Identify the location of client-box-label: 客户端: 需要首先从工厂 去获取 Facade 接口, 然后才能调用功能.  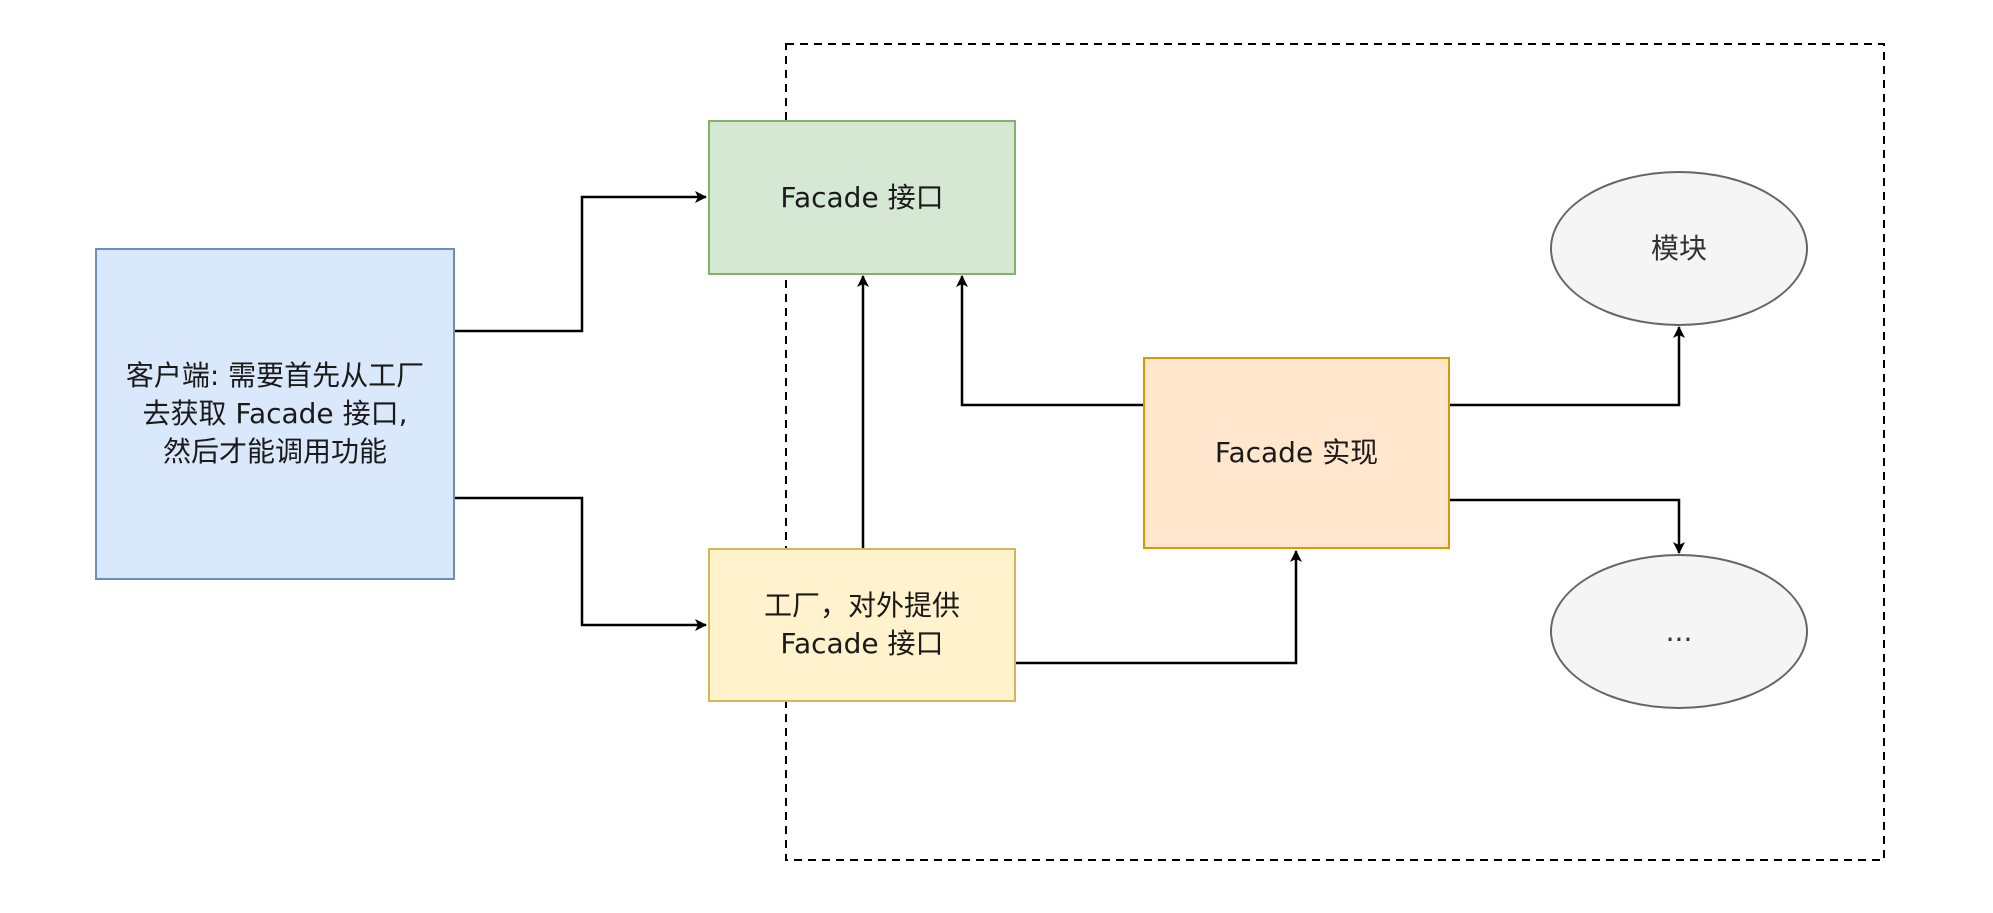
(275, 413).